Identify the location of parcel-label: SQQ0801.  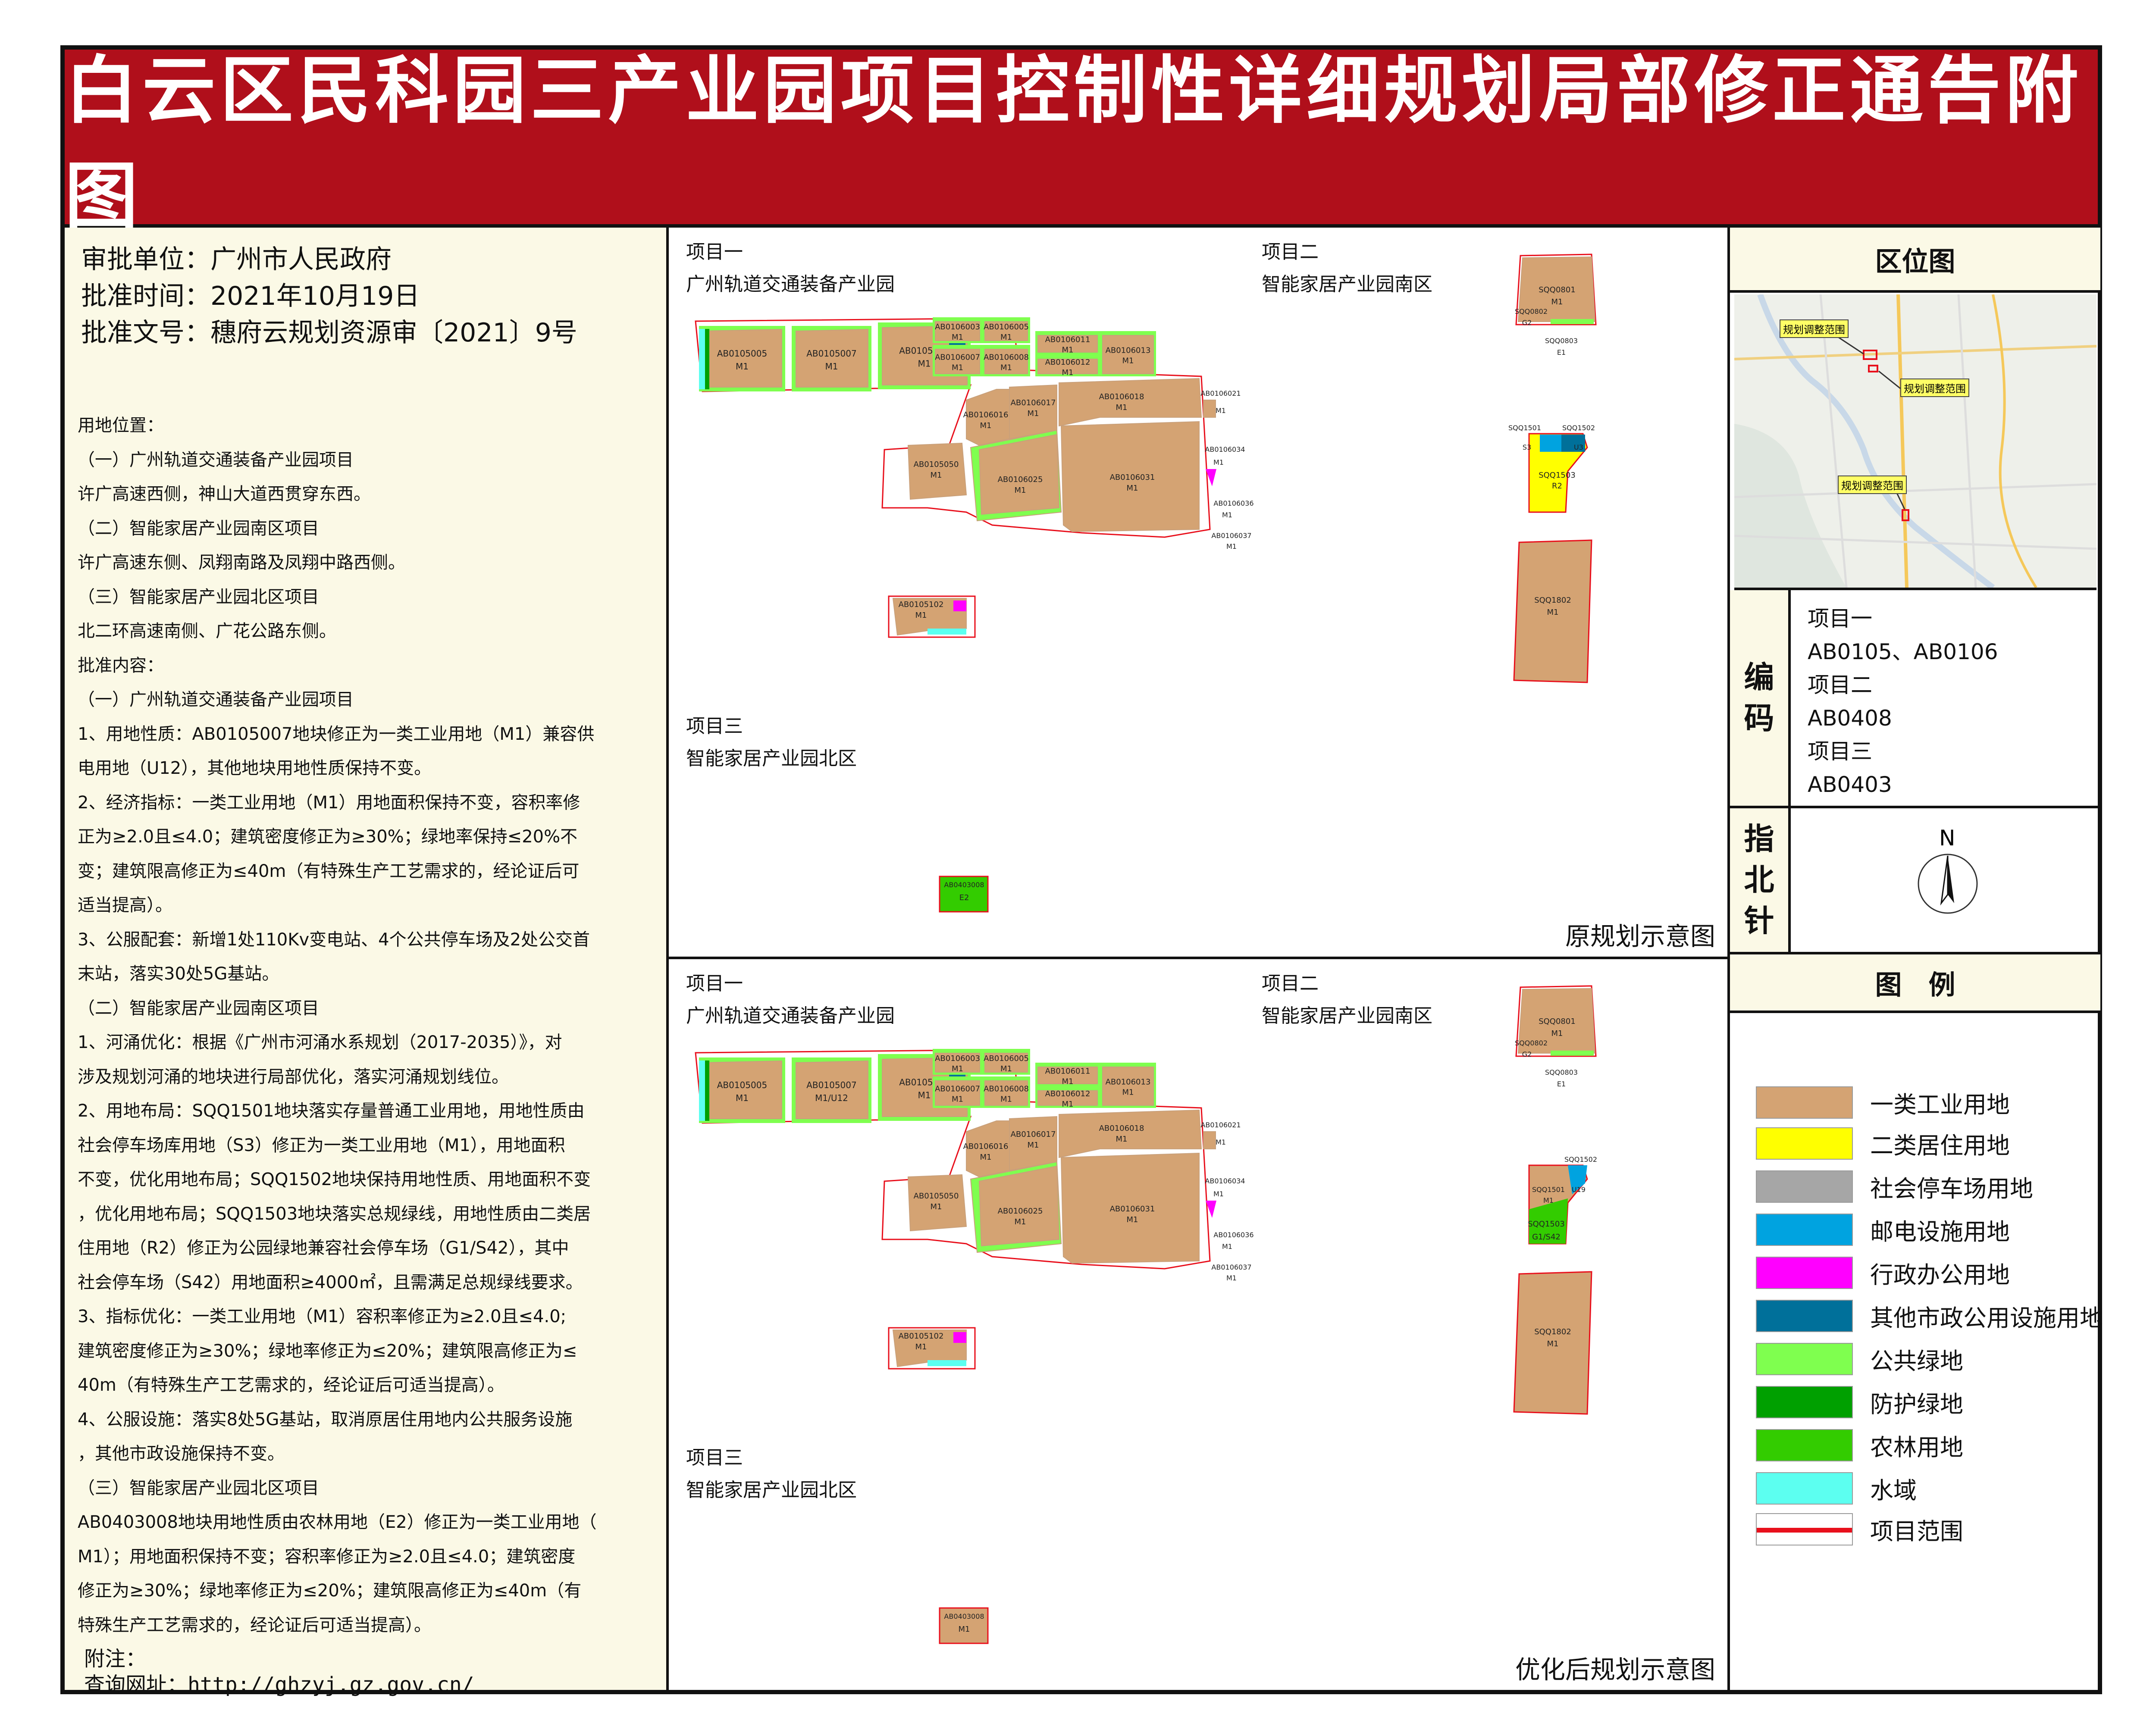
(1557, 289).